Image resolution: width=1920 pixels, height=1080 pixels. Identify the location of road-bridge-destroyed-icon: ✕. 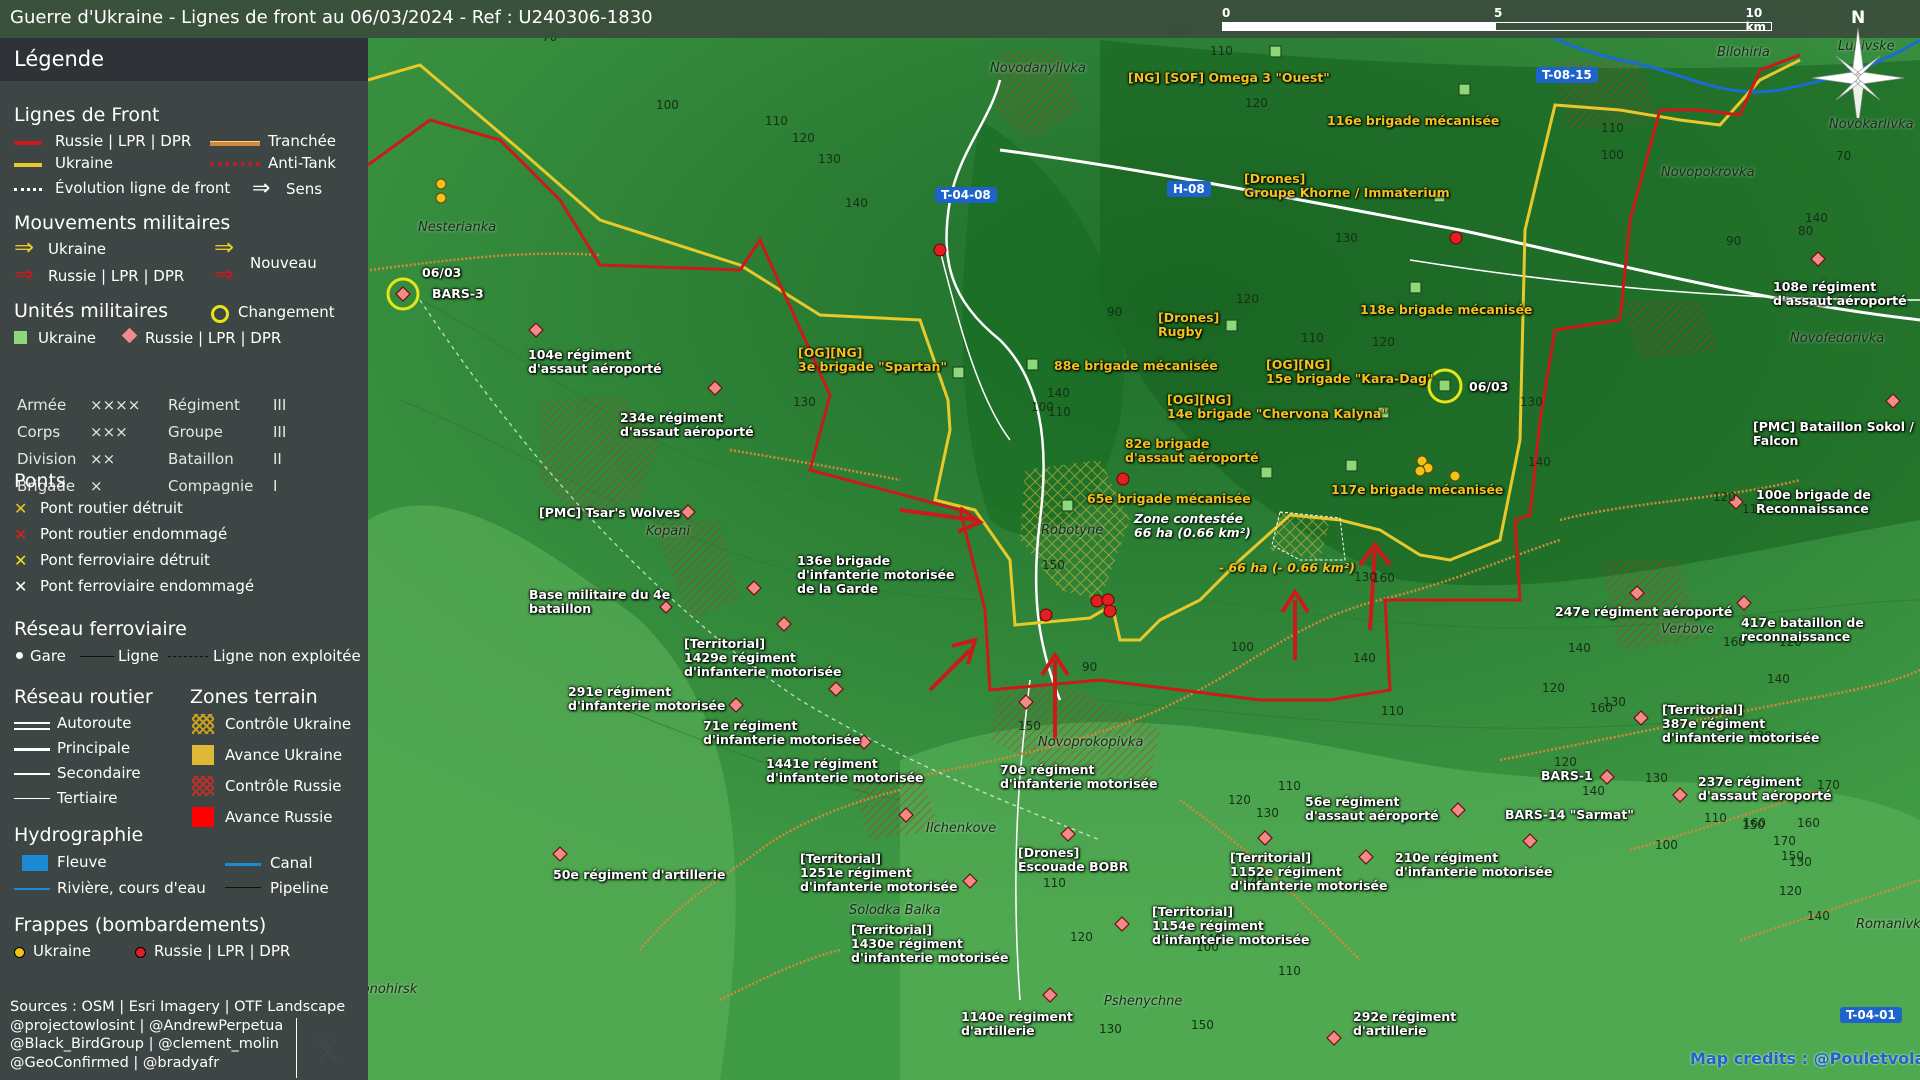
(21, 508).